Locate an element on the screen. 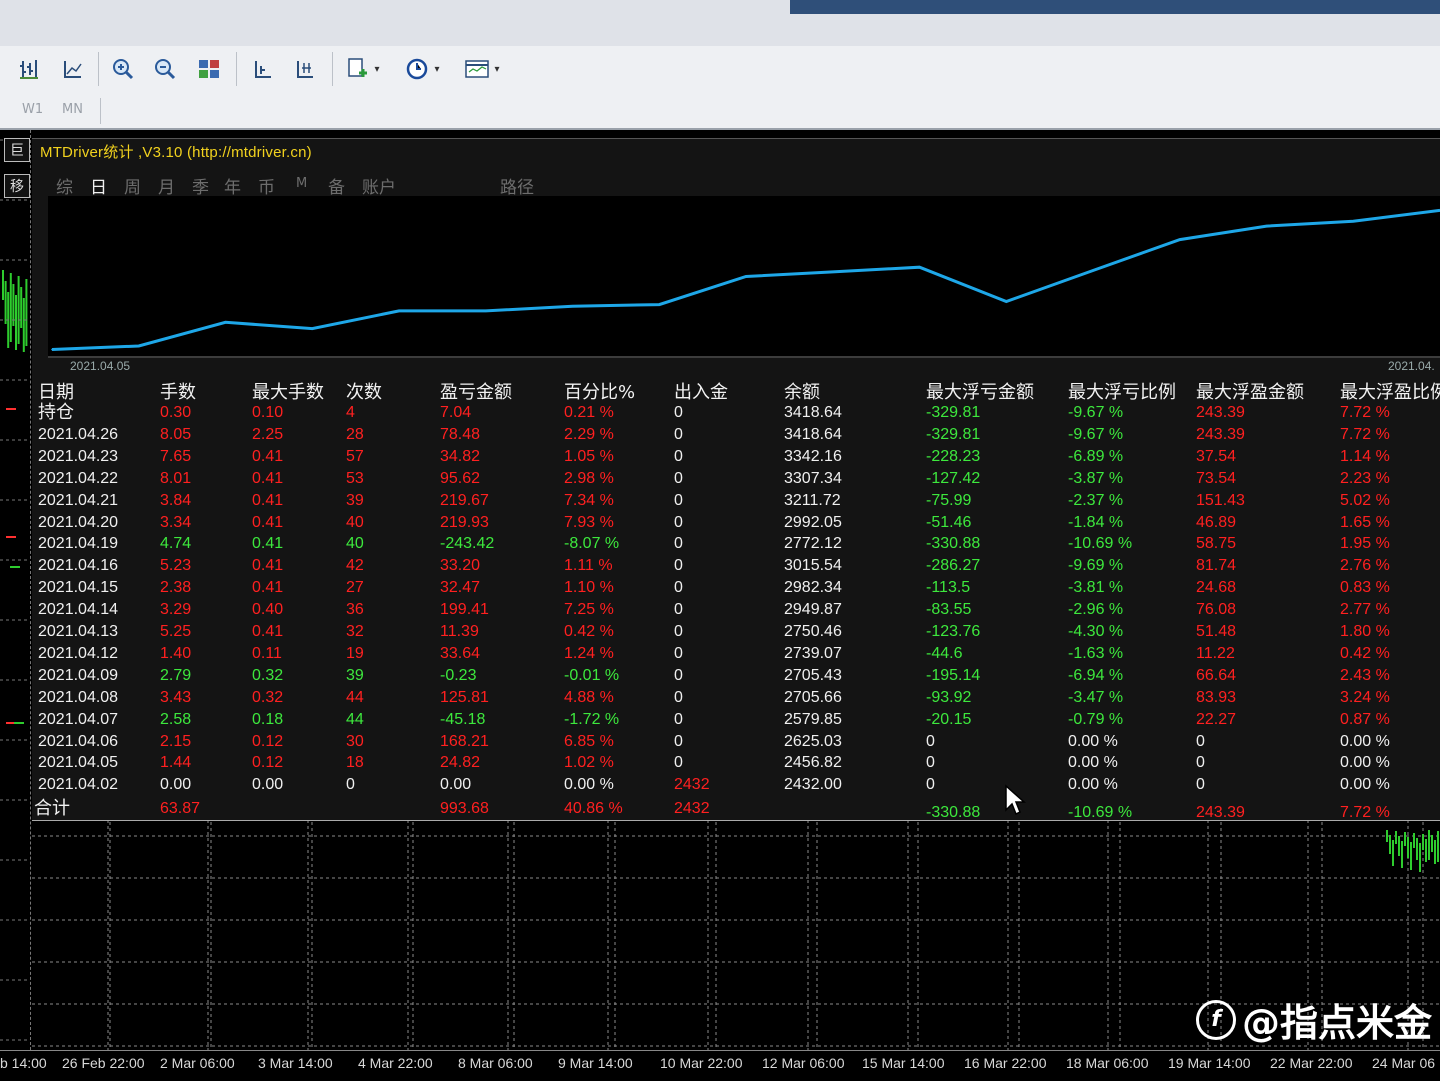 The height and width of the screenshot is (1081, 1440). table-cell: 1.14 % is located at coordinates (1365, 456).